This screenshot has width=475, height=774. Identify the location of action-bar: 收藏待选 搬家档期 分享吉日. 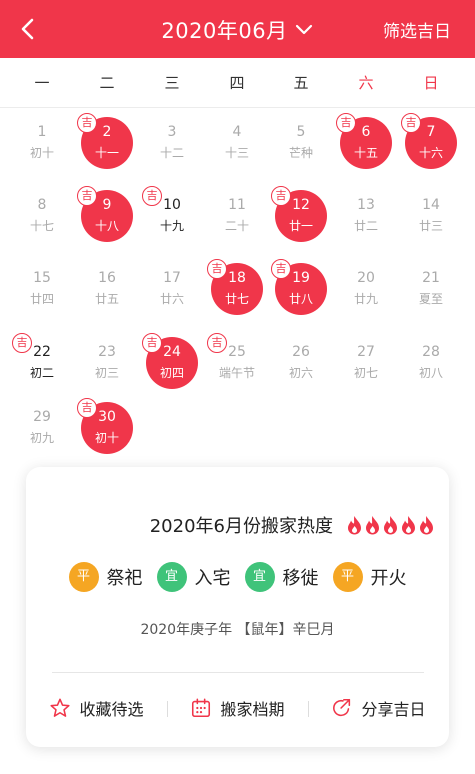
(237, 708).